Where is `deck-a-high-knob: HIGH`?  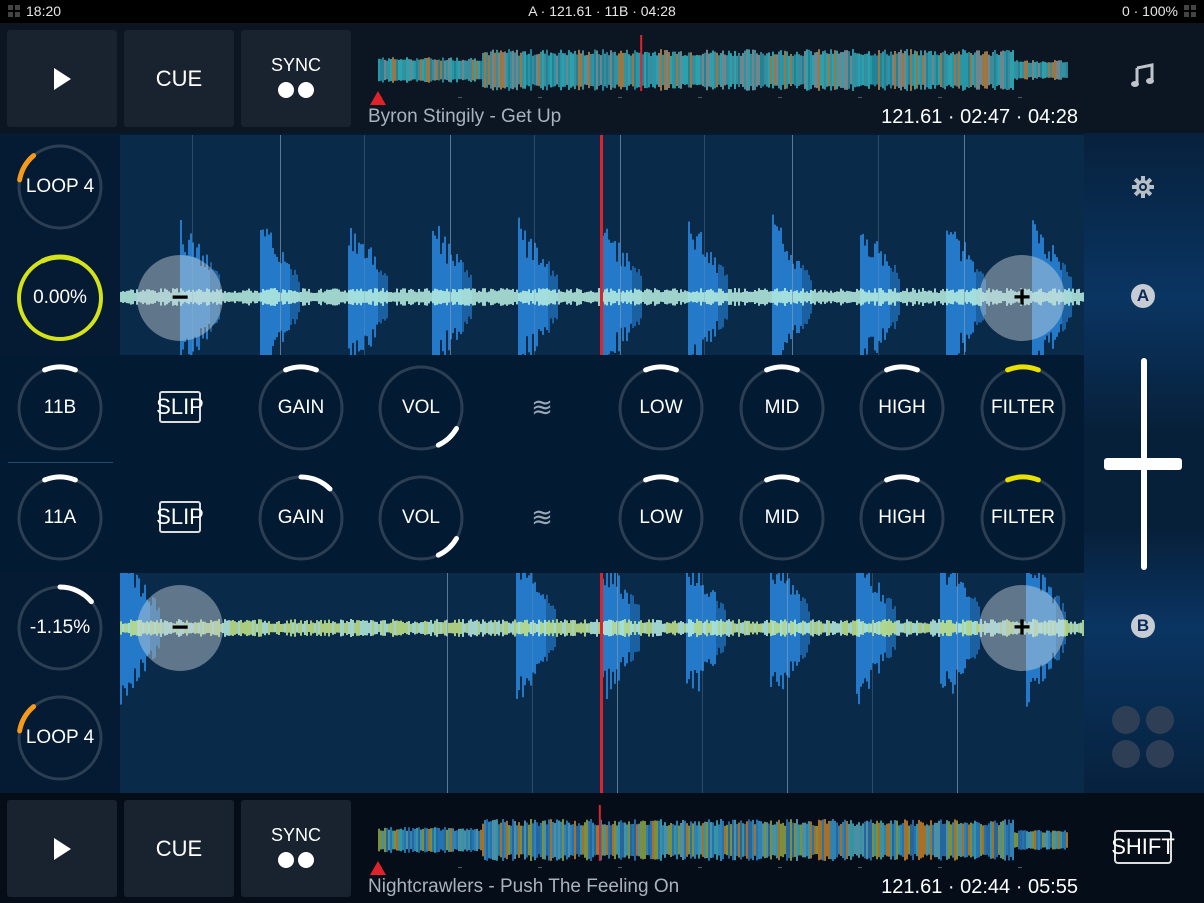
deck-a-high-knob: HIGH is located at coordinates (902, 408).